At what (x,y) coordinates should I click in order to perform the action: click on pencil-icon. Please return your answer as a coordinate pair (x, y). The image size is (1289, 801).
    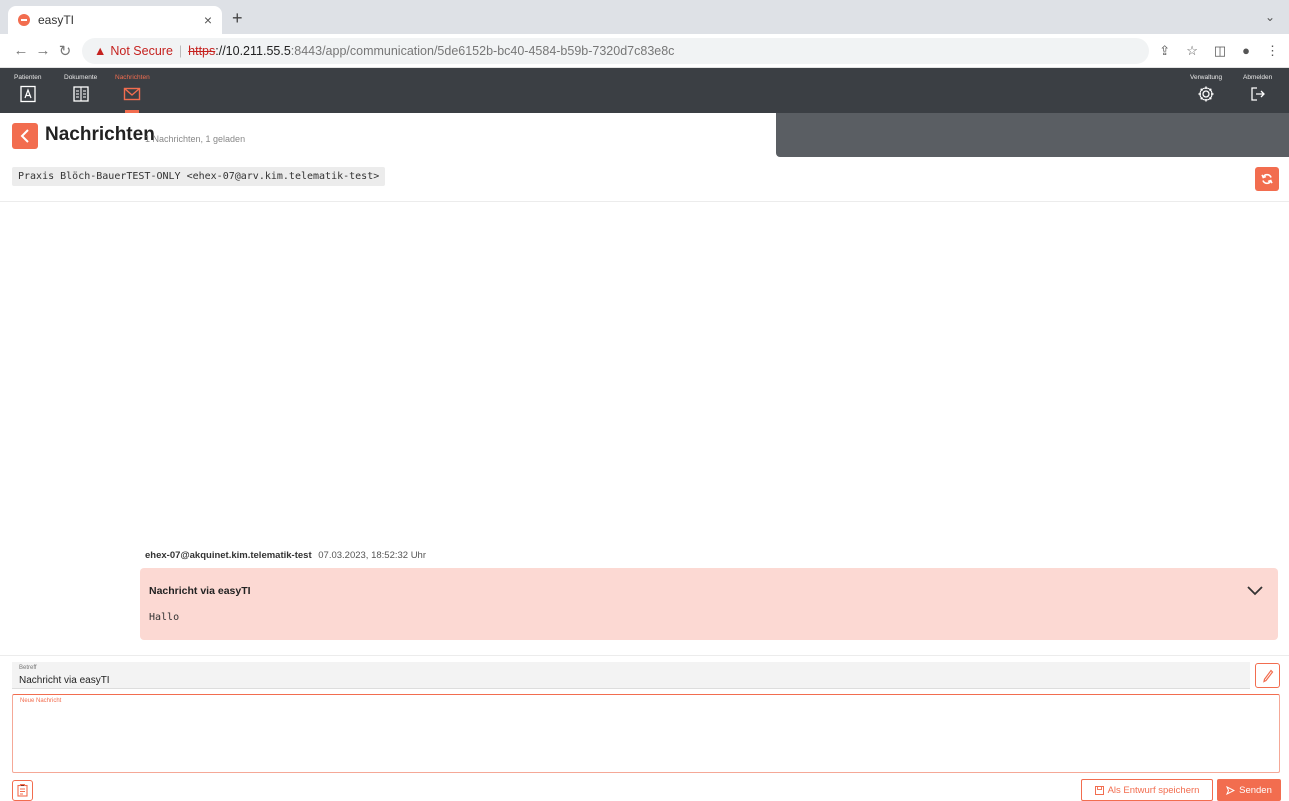
    Looking at the image, I should click on (1267, 676).